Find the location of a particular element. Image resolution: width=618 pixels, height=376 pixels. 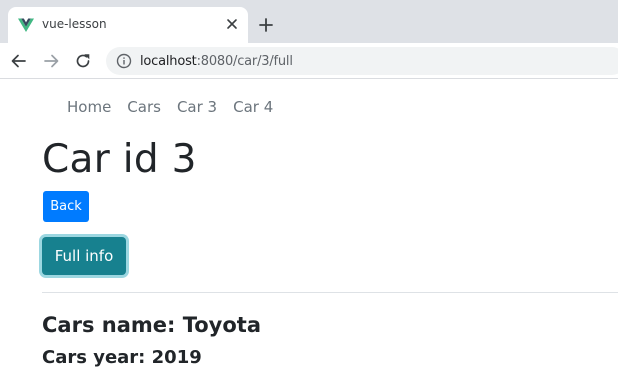

nav-link-car-3: Car 3 is located at coordinates (197, 107).